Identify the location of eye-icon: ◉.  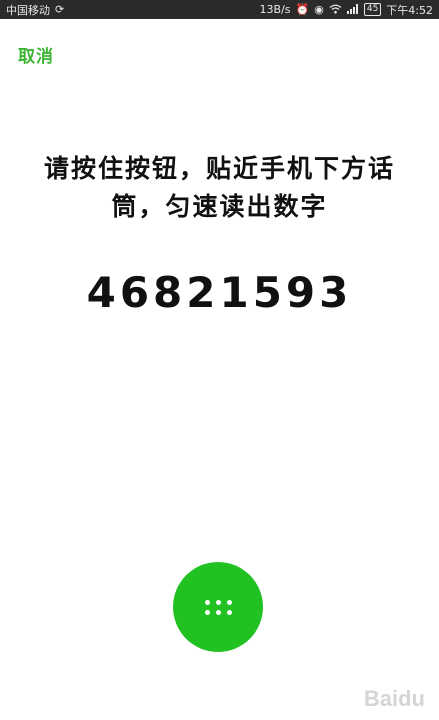
(319, 9).